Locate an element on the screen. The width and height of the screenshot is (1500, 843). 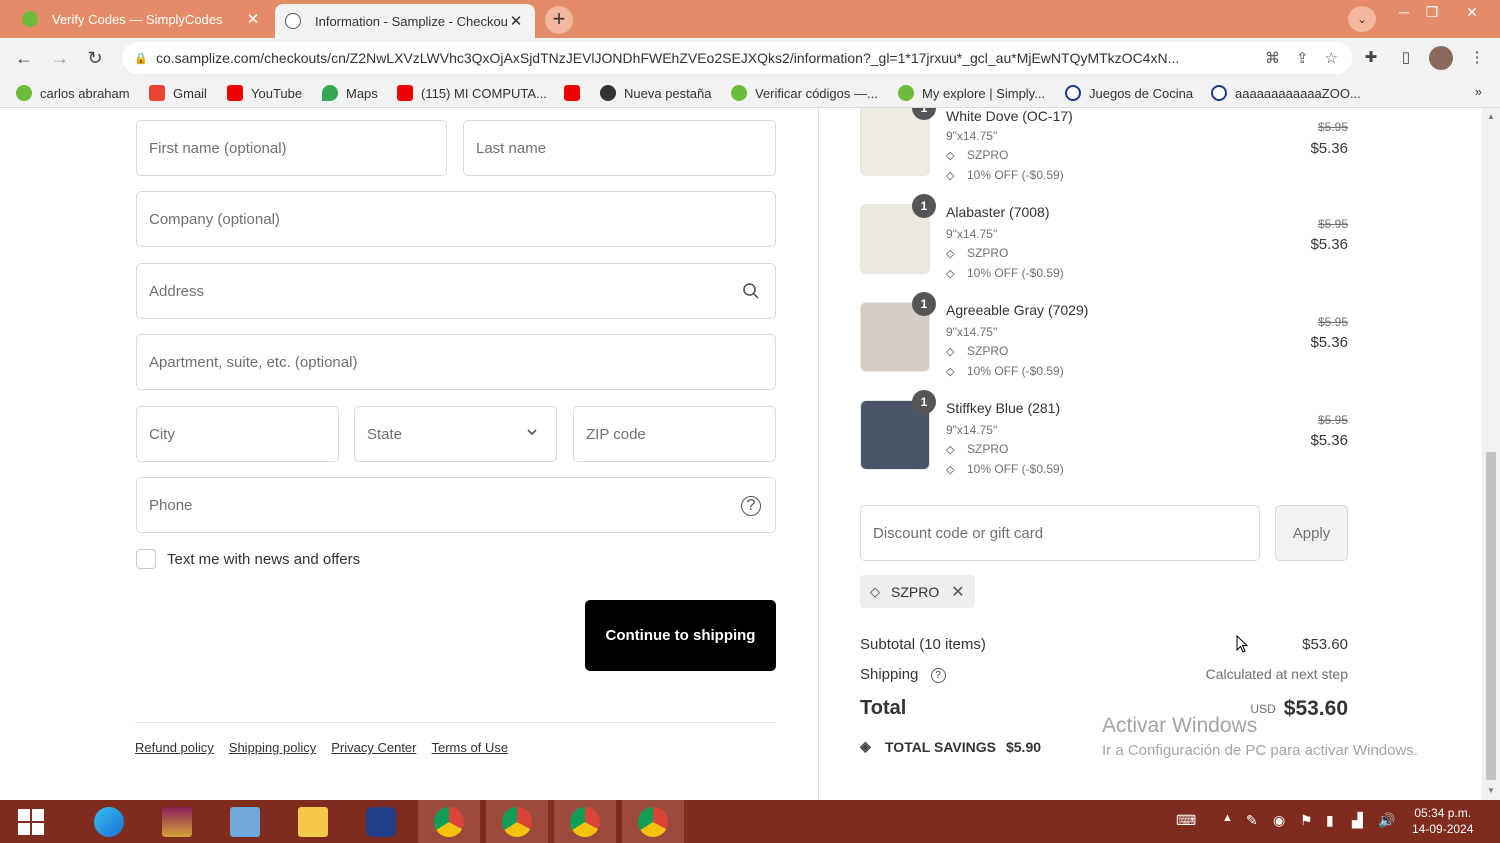
bookmark-nueva-pestana: Nueva pestaña is located at coordinates (655, 93).